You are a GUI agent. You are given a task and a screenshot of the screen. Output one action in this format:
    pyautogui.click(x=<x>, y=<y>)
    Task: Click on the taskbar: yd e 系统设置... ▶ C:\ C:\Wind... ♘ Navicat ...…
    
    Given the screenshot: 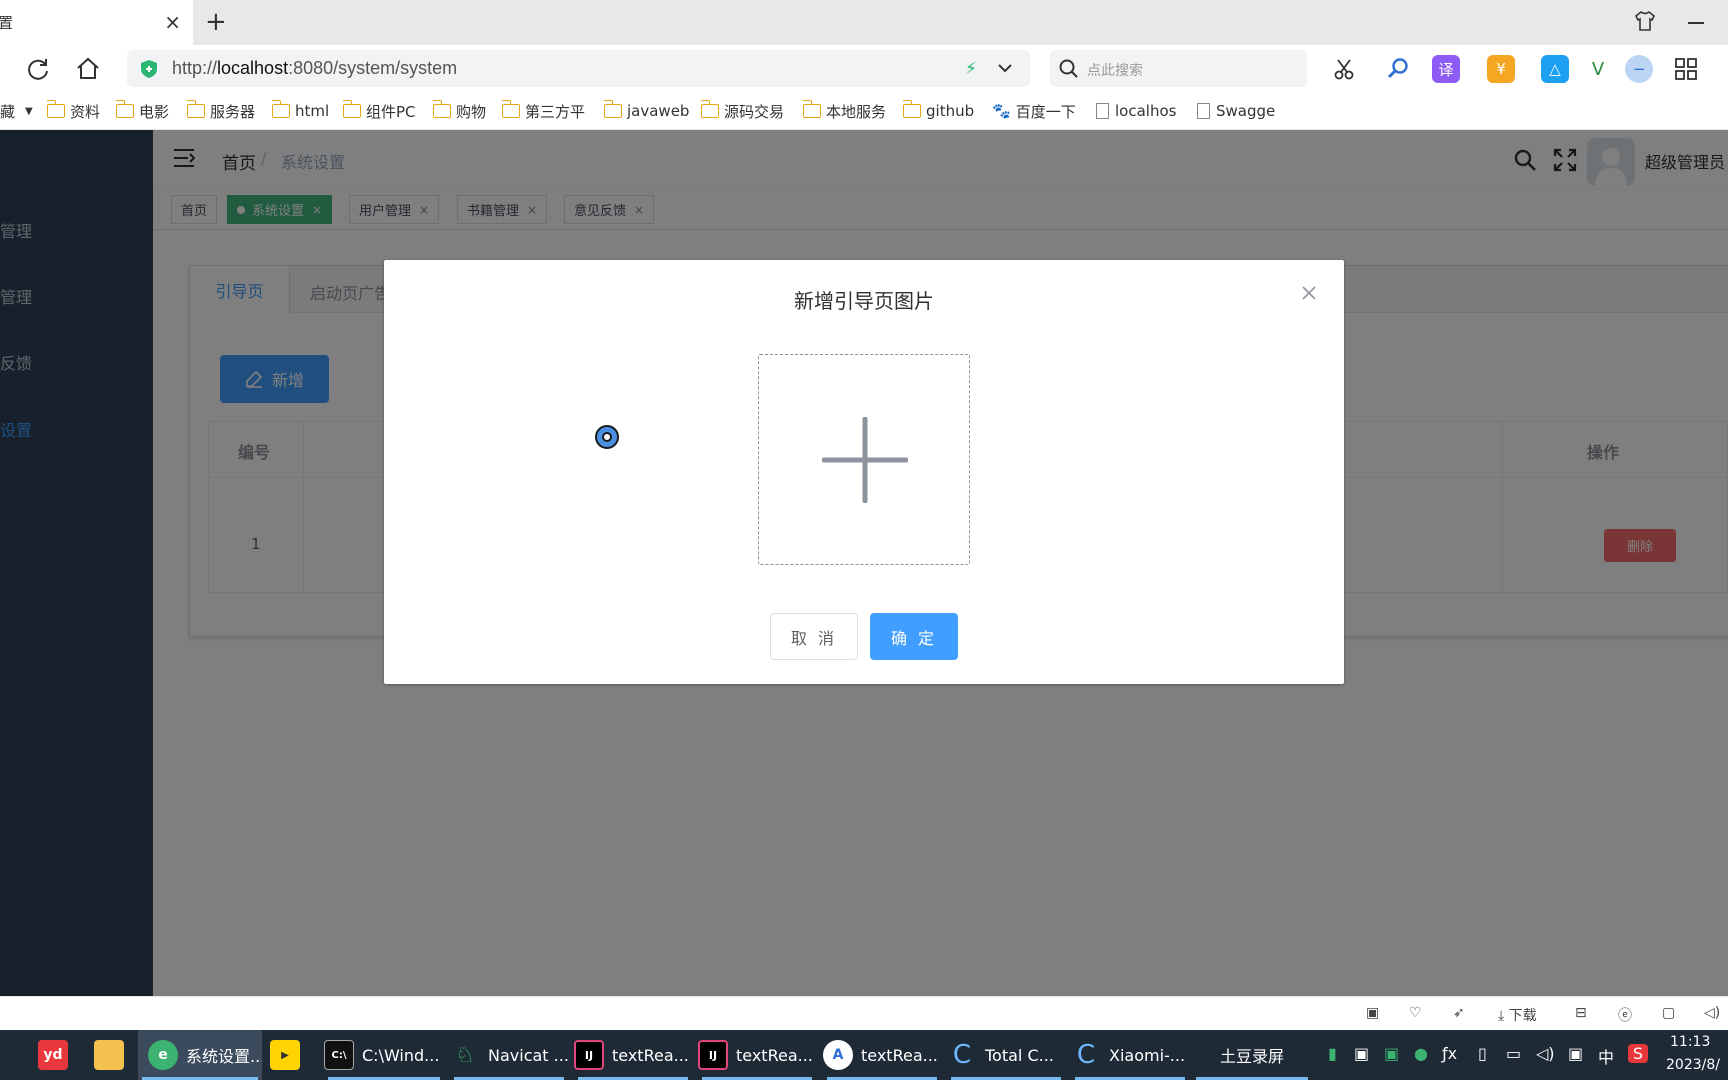 What is the action you would take?
    pyautogui.click(x=864, y=1055)
    